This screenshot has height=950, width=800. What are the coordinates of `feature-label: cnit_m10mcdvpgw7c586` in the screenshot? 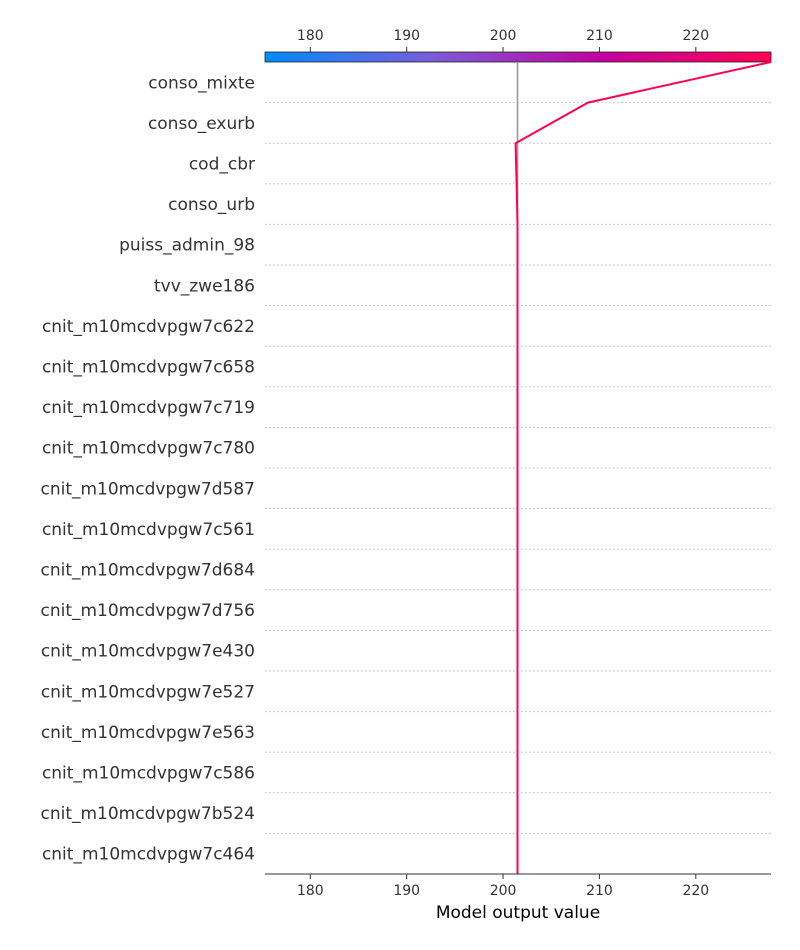 It's located at (148, 774).